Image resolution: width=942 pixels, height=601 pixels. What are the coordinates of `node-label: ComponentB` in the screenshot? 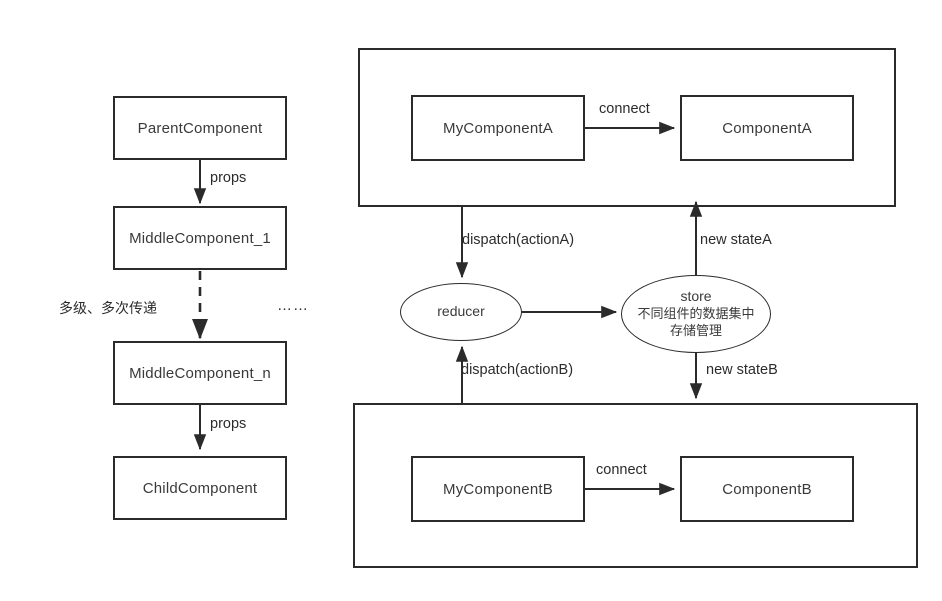 It's located at (767, 489).